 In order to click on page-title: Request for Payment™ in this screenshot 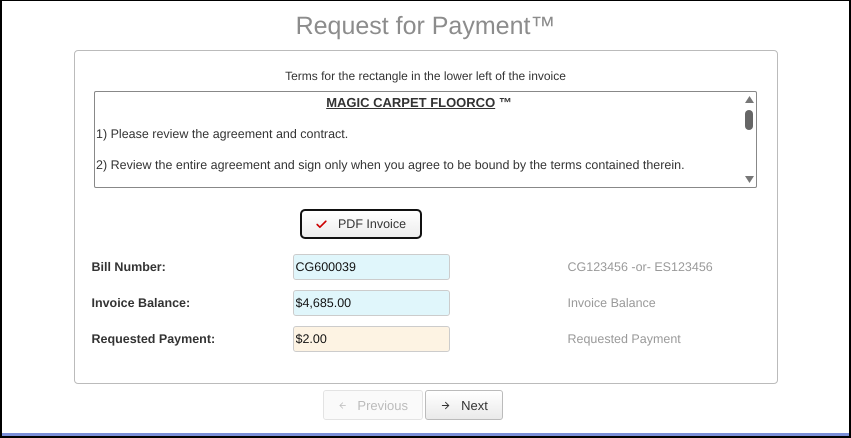, I will do `click(426, 26)`.